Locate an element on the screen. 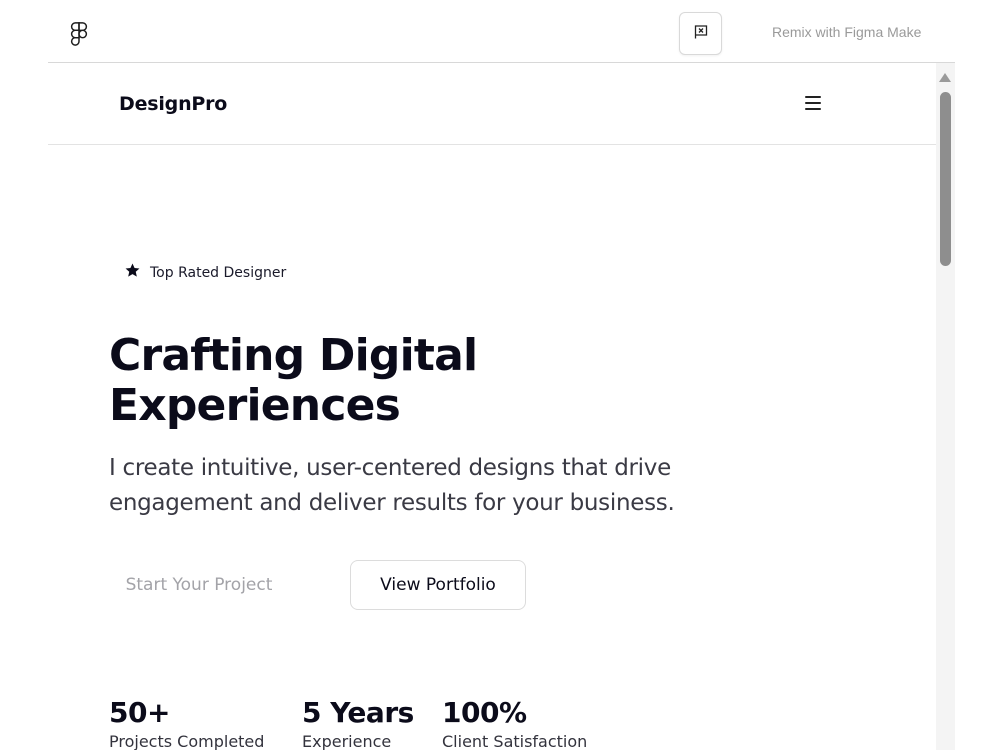 The height and width of the screenshot is (750, 1000). stat-satisfaction: 100% Client Satisfaction is located at coordinates (514, 722).